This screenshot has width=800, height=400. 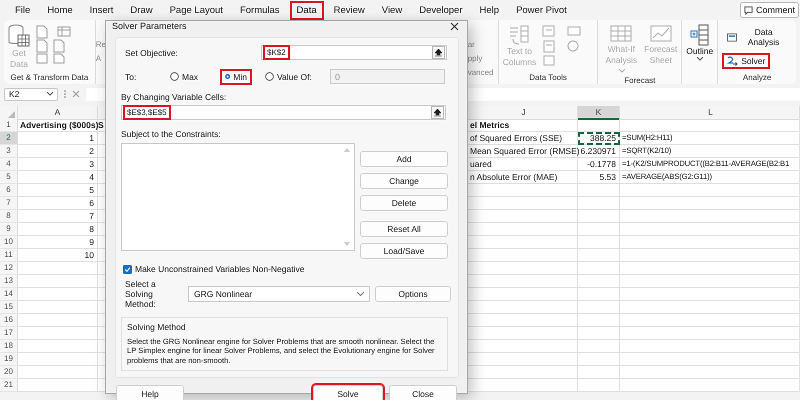 What do you see at coordinates (131, 77) in the screenshot?
I see `to-label: To:` at bounding box center [131, 77].